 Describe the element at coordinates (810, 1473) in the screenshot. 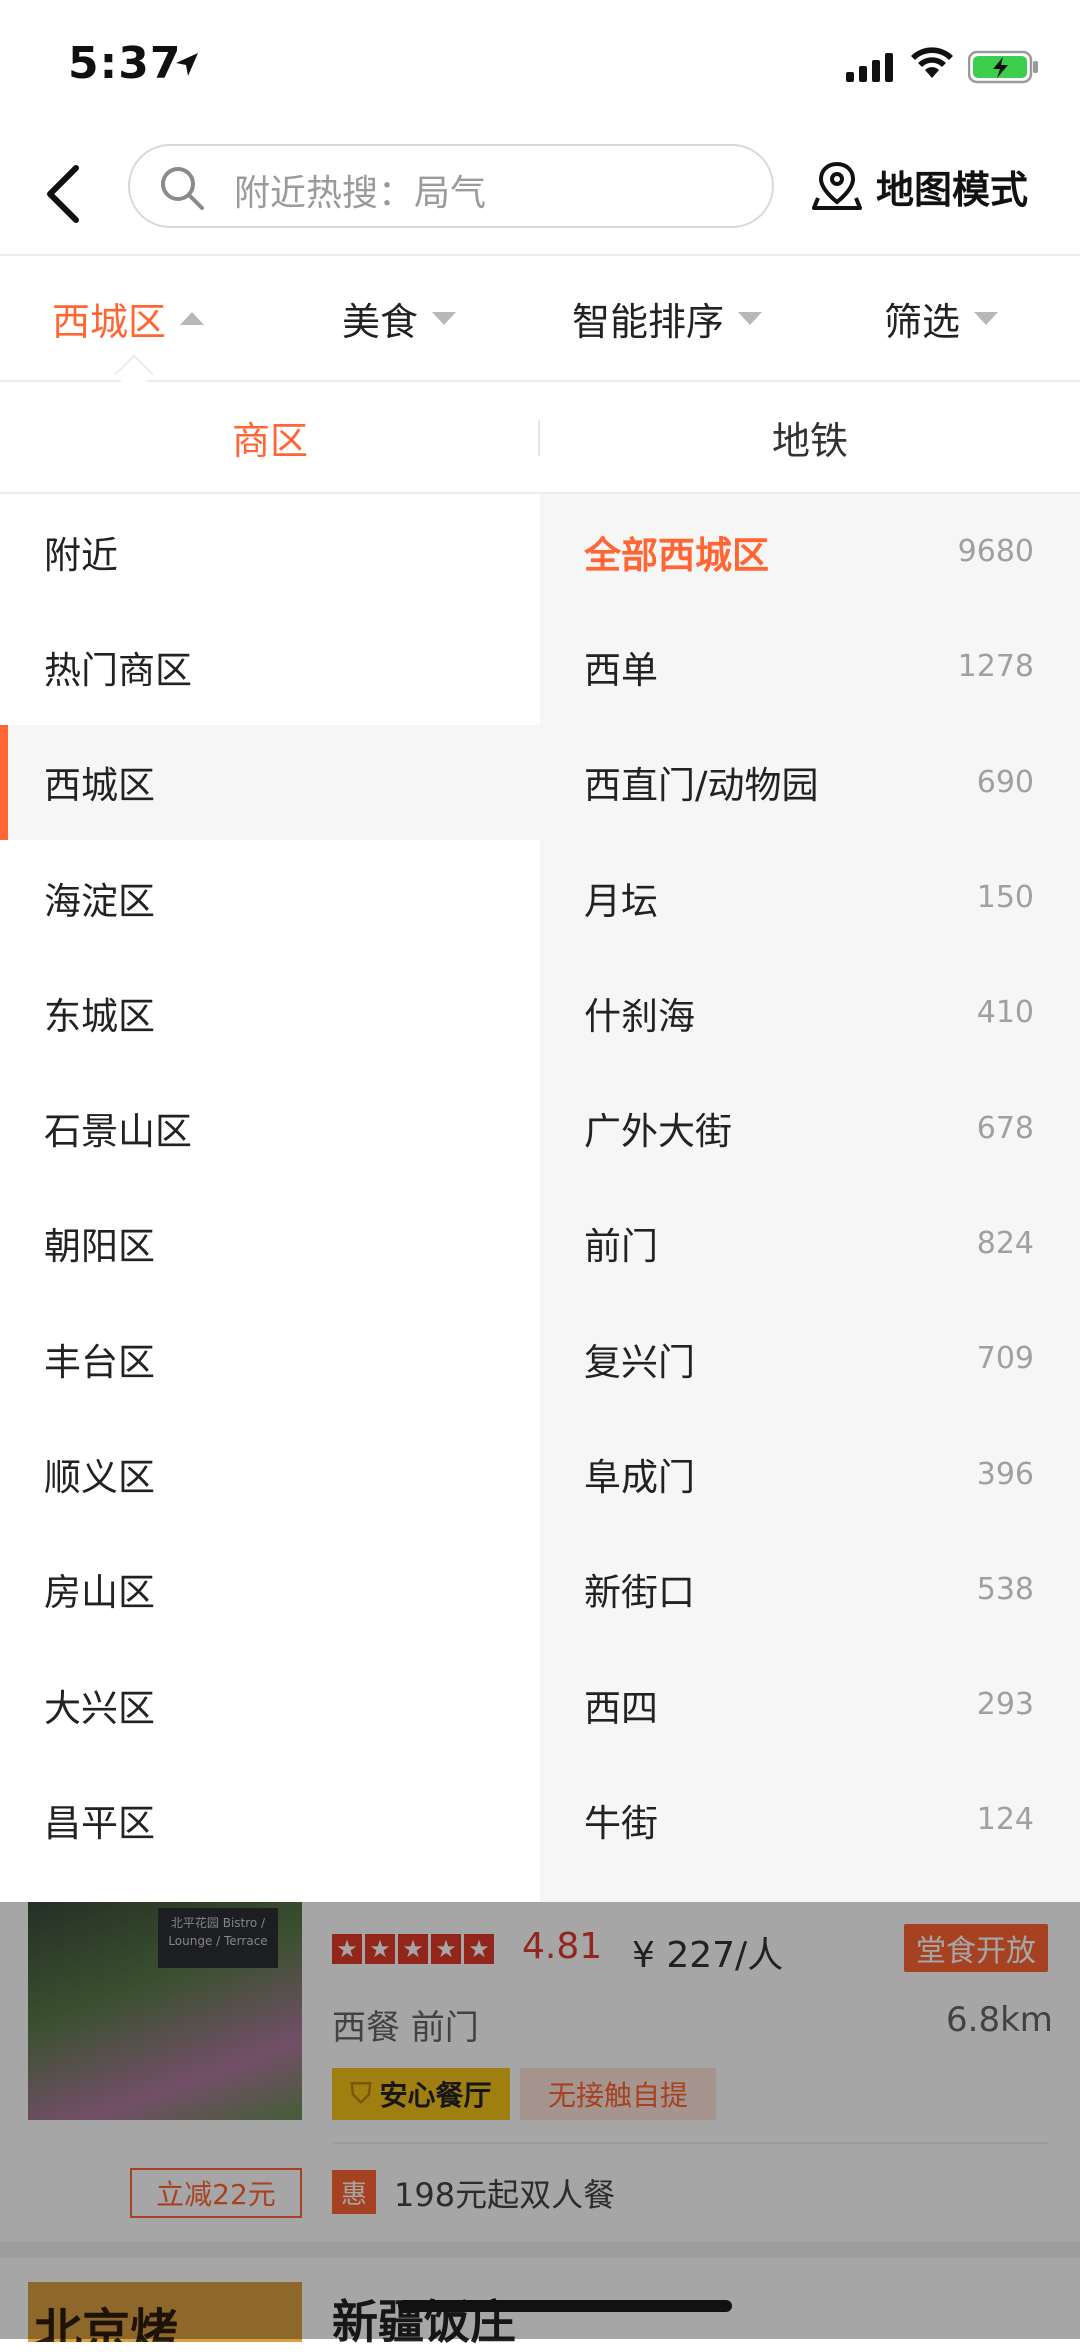

I see `area-item: 阜成门 396` at that location.